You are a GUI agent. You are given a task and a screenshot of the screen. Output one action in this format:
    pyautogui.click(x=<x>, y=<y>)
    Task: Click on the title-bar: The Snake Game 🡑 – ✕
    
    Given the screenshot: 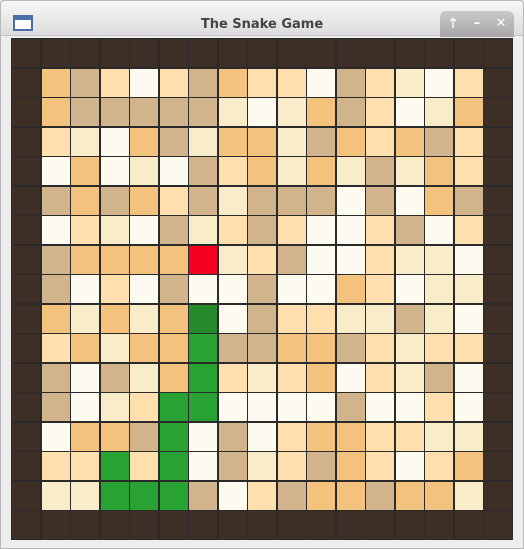 What is the action you would take?
    pyautogui.click(x=262, y=19)
    